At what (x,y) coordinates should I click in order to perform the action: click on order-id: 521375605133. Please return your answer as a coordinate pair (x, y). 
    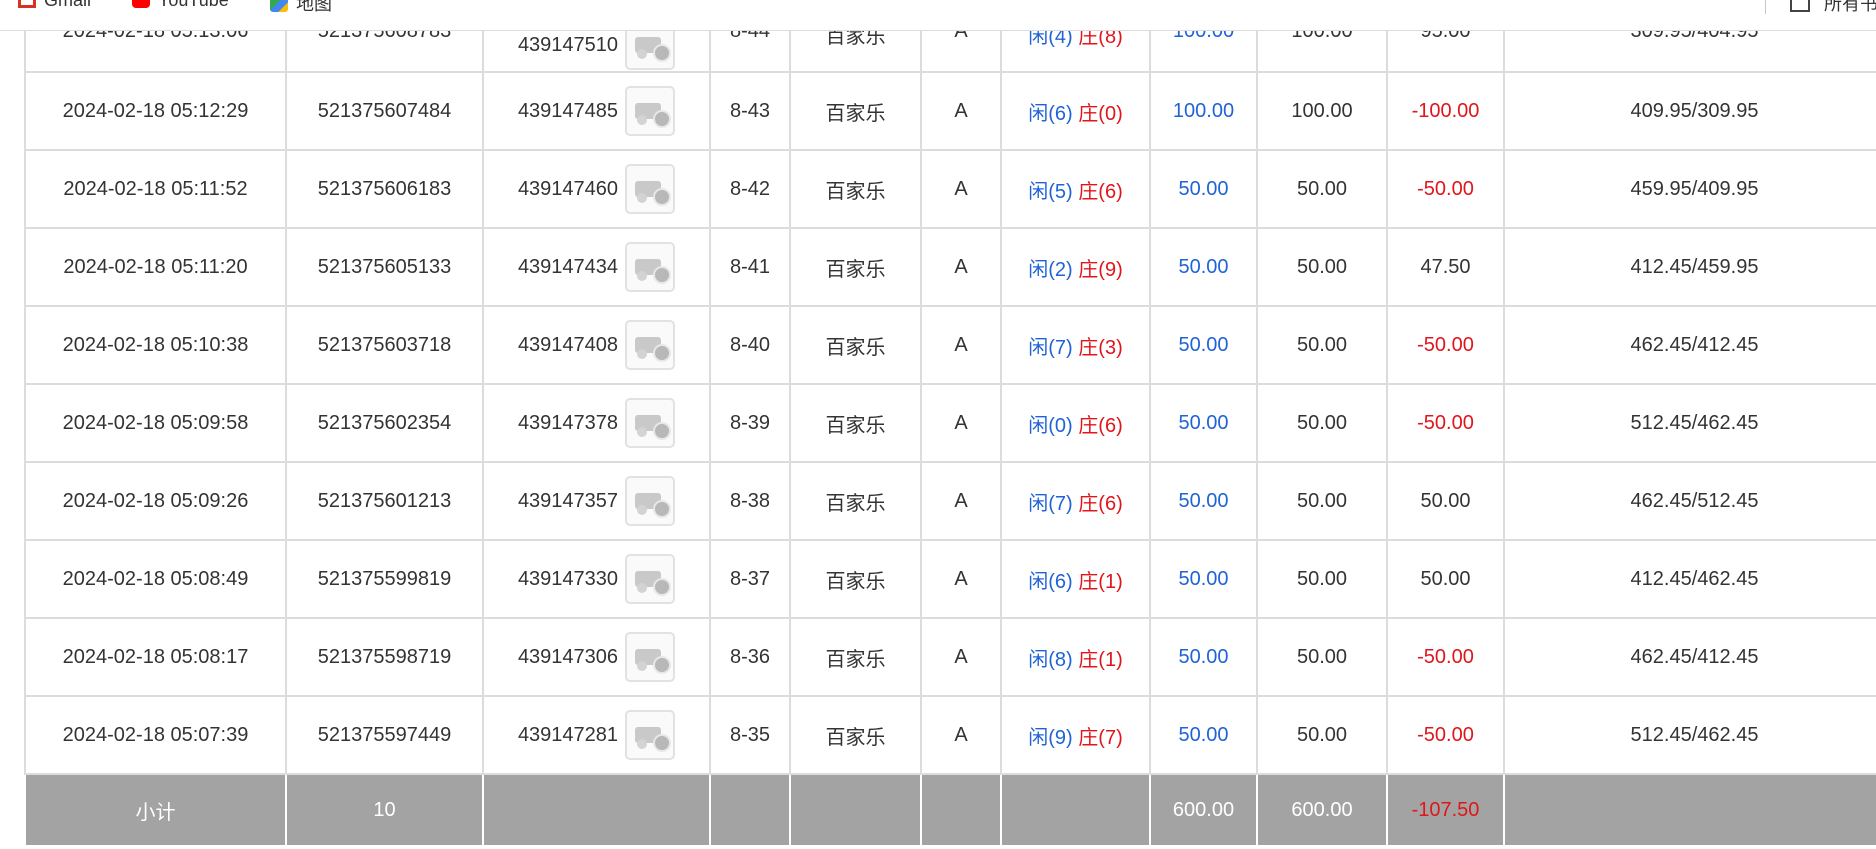
    Looking at the image, I should click on (384, 267).